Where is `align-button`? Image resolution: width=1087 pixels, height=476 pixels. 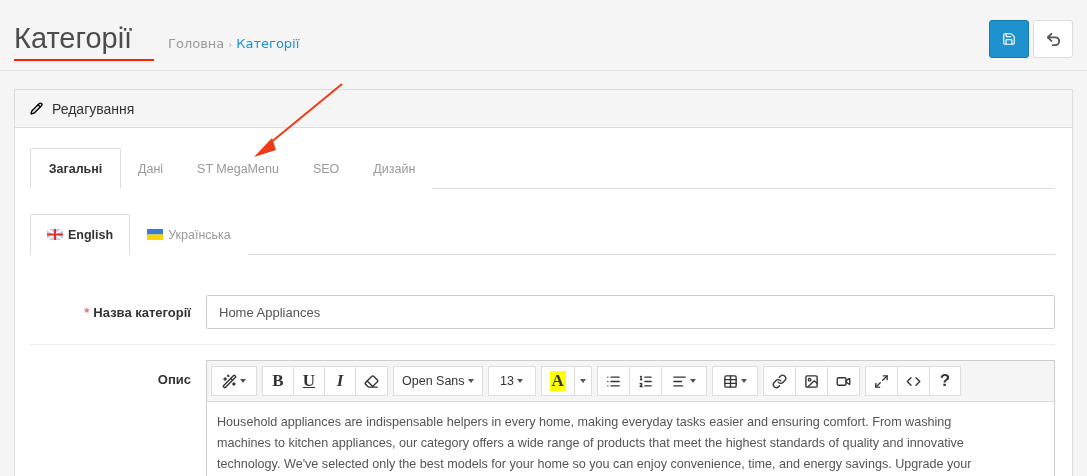 align-button is located at coordinates (683, 381).